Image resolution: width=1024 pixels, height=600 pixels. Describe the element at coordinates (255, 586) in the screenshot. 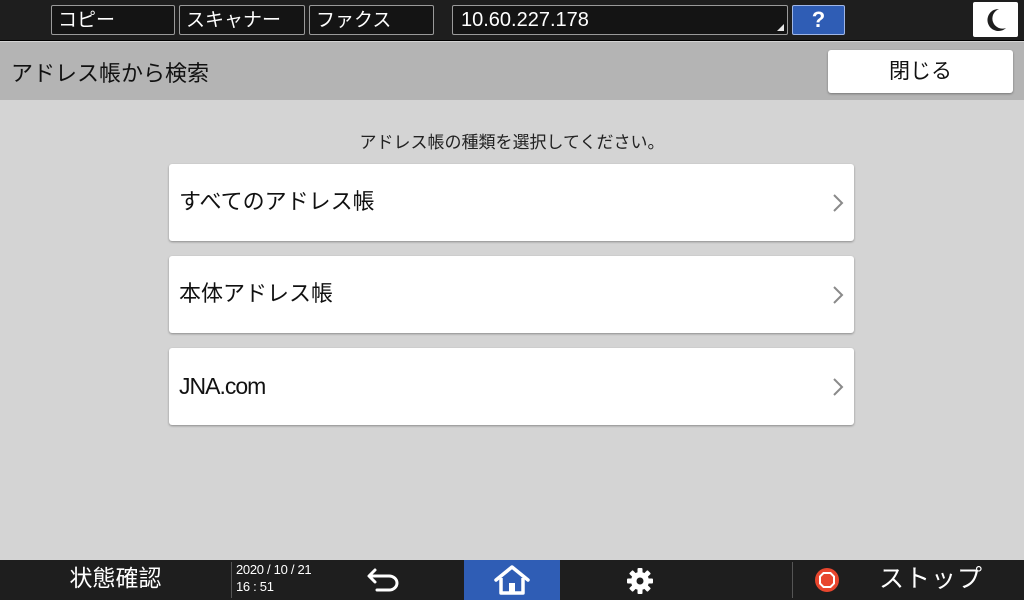

I see `time-text: 16 : 51` at that location.